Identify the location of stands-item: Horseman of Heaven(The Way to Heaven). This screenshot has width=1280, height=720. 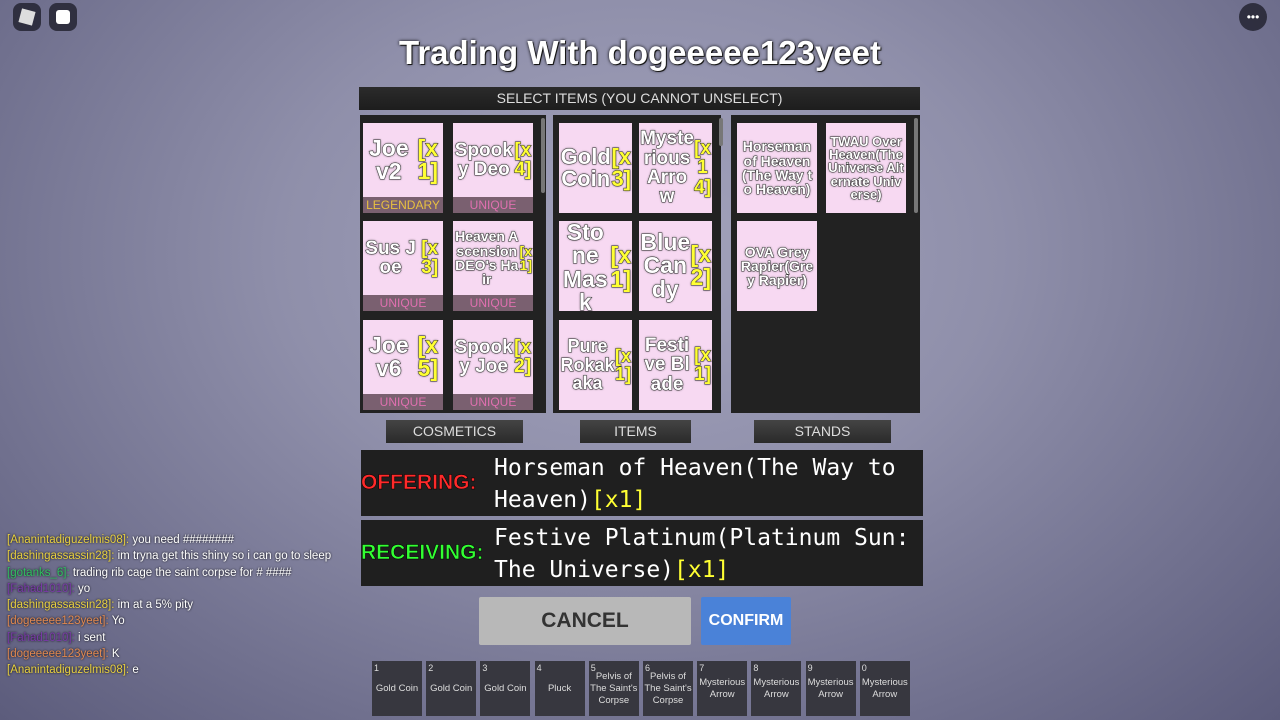
(777, 168).